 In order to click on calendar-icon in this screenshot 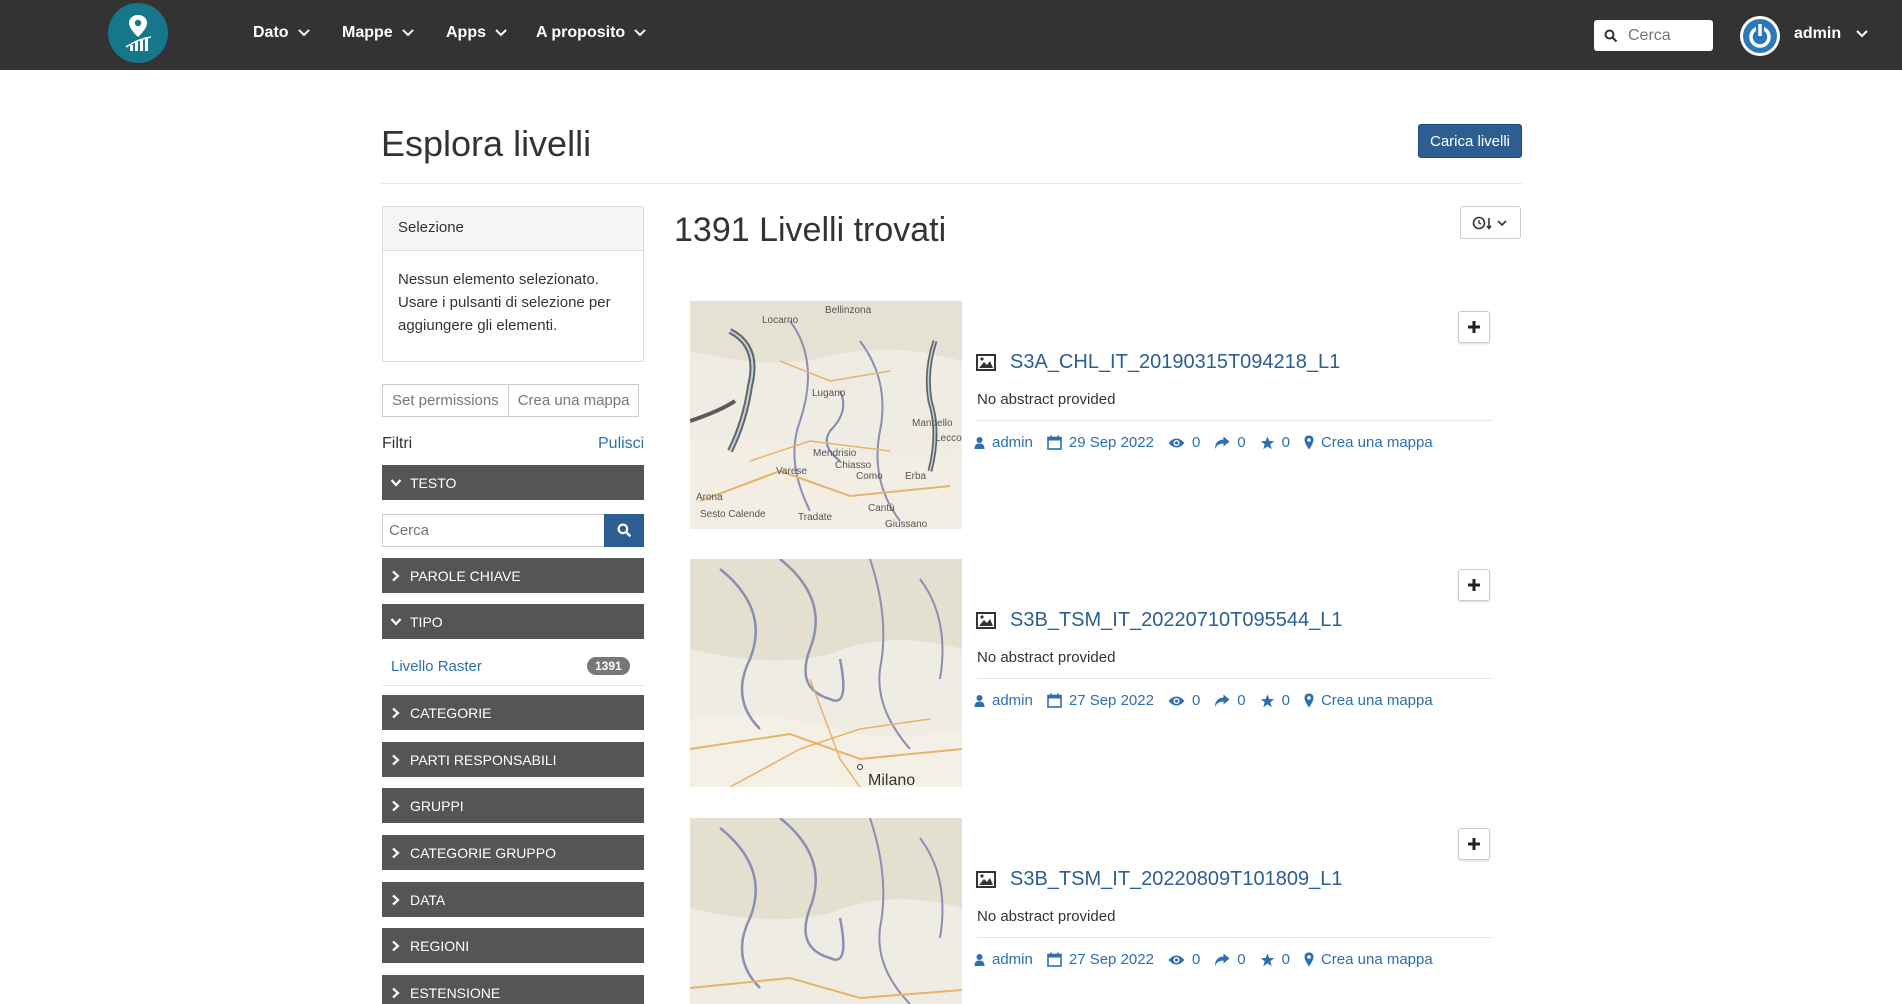, I will do `click(1054, 442)`.